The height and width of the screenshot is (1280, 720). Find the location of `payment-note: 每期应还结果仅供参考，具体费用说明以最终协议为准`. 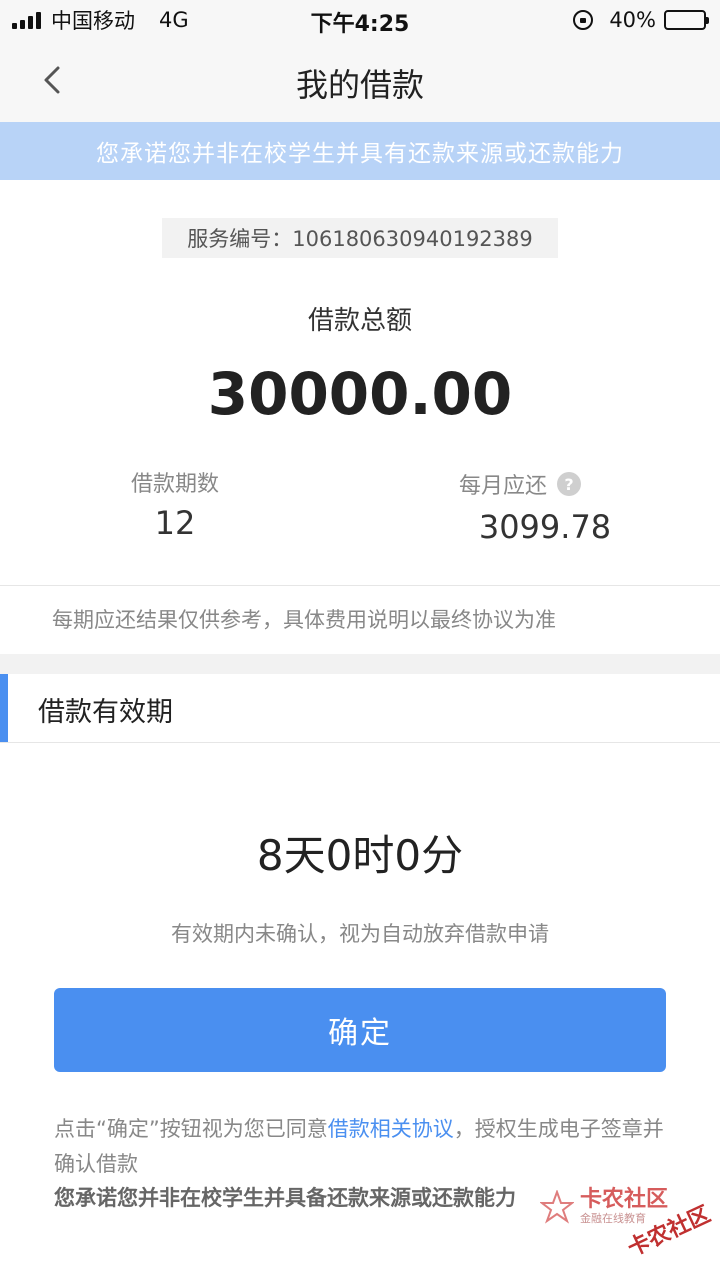

payment-note: 每期应还结果仅供参考，具体费用说明以最终协议为准 is located at coordinates (304, 620).